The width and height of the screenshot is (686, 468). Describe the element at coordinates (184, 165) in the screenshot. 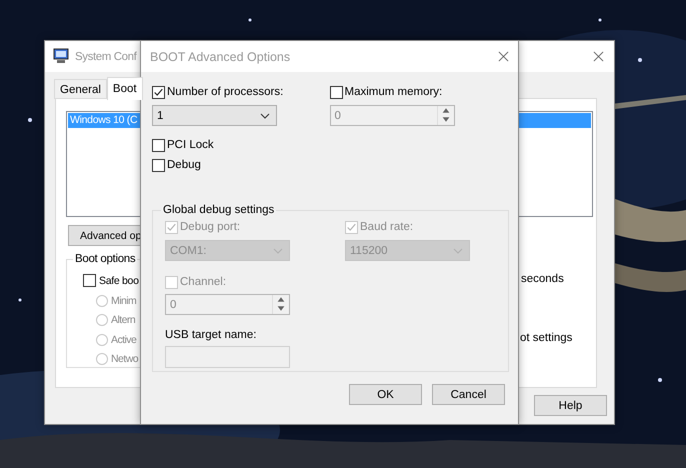

I see `checkbox-label: Debug` at that location.